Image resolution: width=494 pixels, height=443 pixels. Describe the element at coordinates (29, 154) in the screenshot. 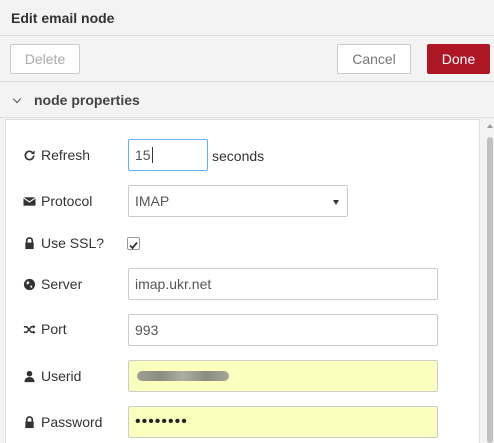

I see `refresh-icon` at that location.